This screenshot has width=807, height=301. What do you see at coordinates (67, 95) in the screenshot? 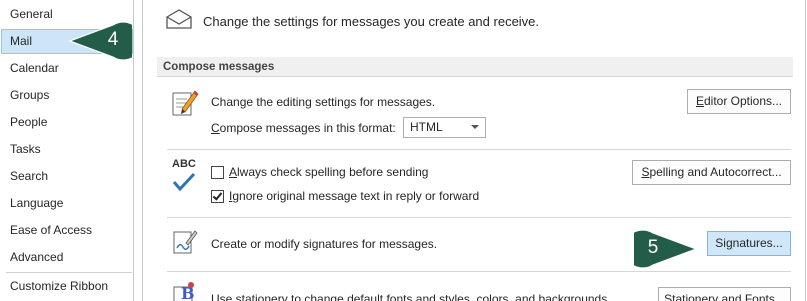
I see `sidebar-item-groups: Groups` at bounding box center [67, 95].